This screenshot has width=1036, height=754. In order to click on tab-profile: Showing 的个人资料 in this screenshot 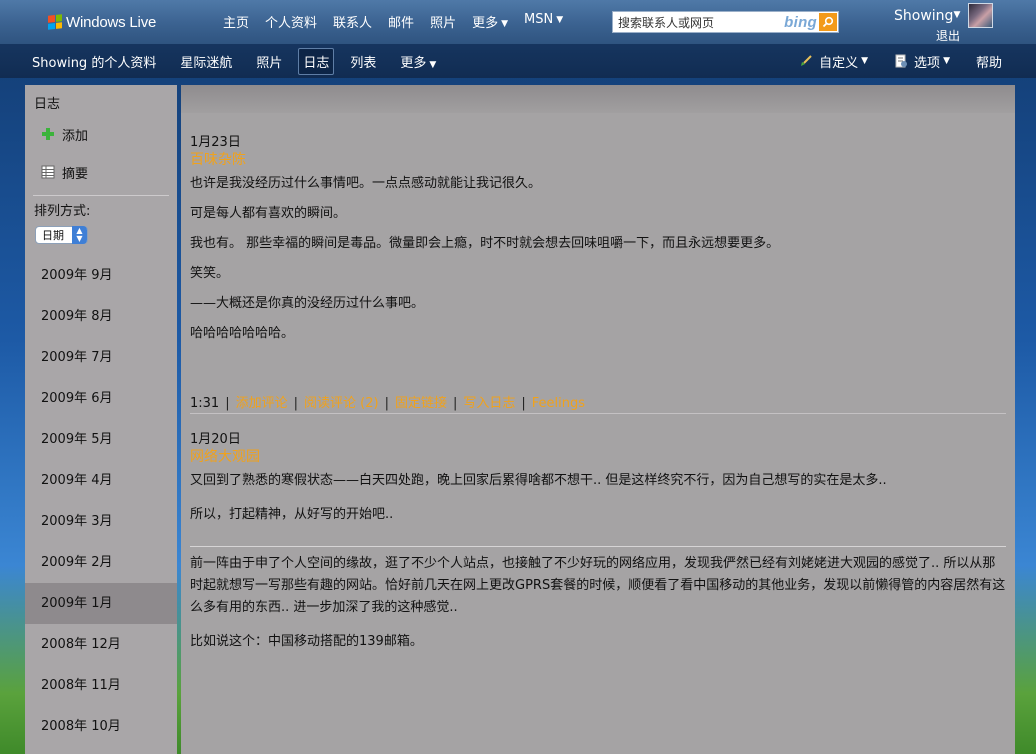, I will do `click(96, 61)`.